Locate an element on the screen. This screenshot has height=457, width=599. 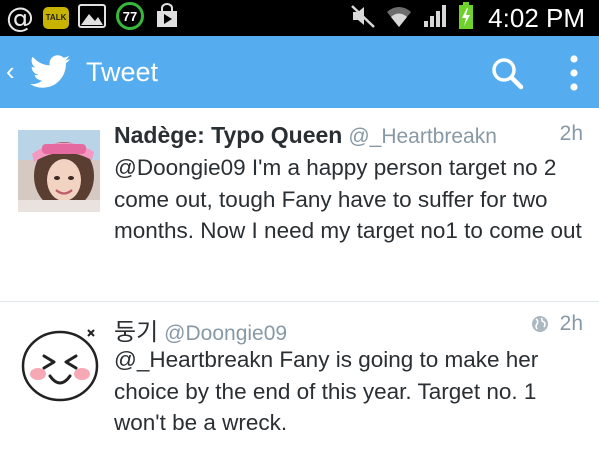
back-chevron-icon: ‹ is located at coordinates (15, 71).